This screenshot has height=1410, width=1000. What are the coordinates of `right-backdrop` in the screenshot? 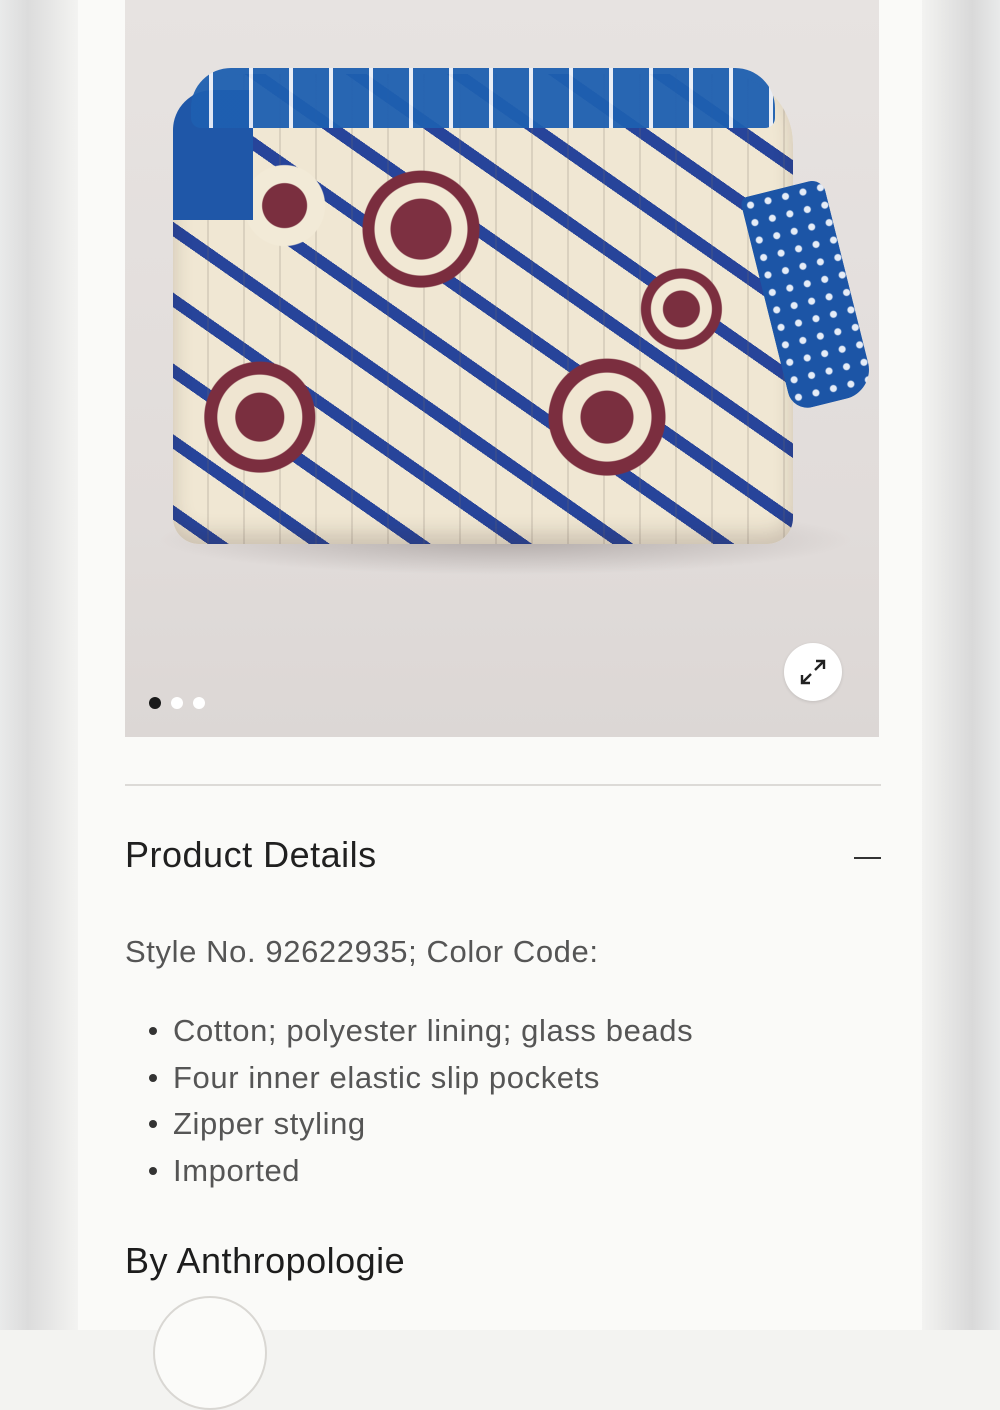 It's located at (960, 665).